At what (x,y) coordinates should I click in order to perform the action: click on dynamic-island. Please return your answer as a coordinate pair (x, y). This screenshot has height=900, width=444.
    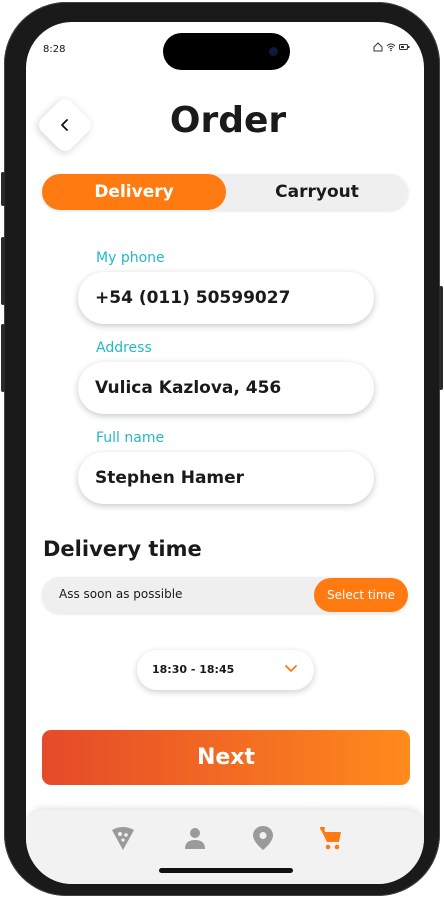
    Looking at the image, I should click on (226, 51).